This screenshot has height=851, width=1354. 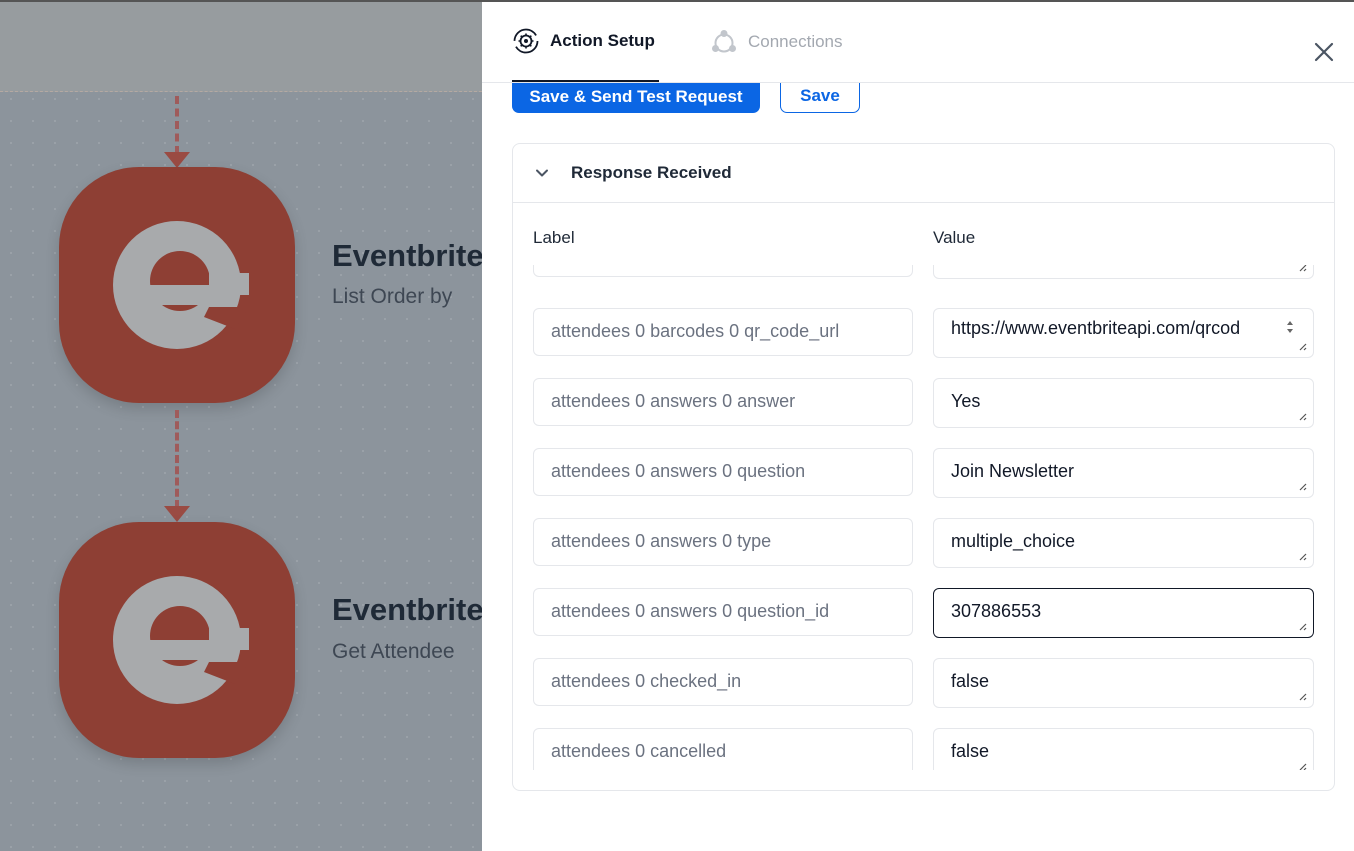 What do you see at coordinates (923, 403) in the screenshot?
I see `table-row: attendees 0 answers 0 answer Yes` at bounding box center [923, 403].